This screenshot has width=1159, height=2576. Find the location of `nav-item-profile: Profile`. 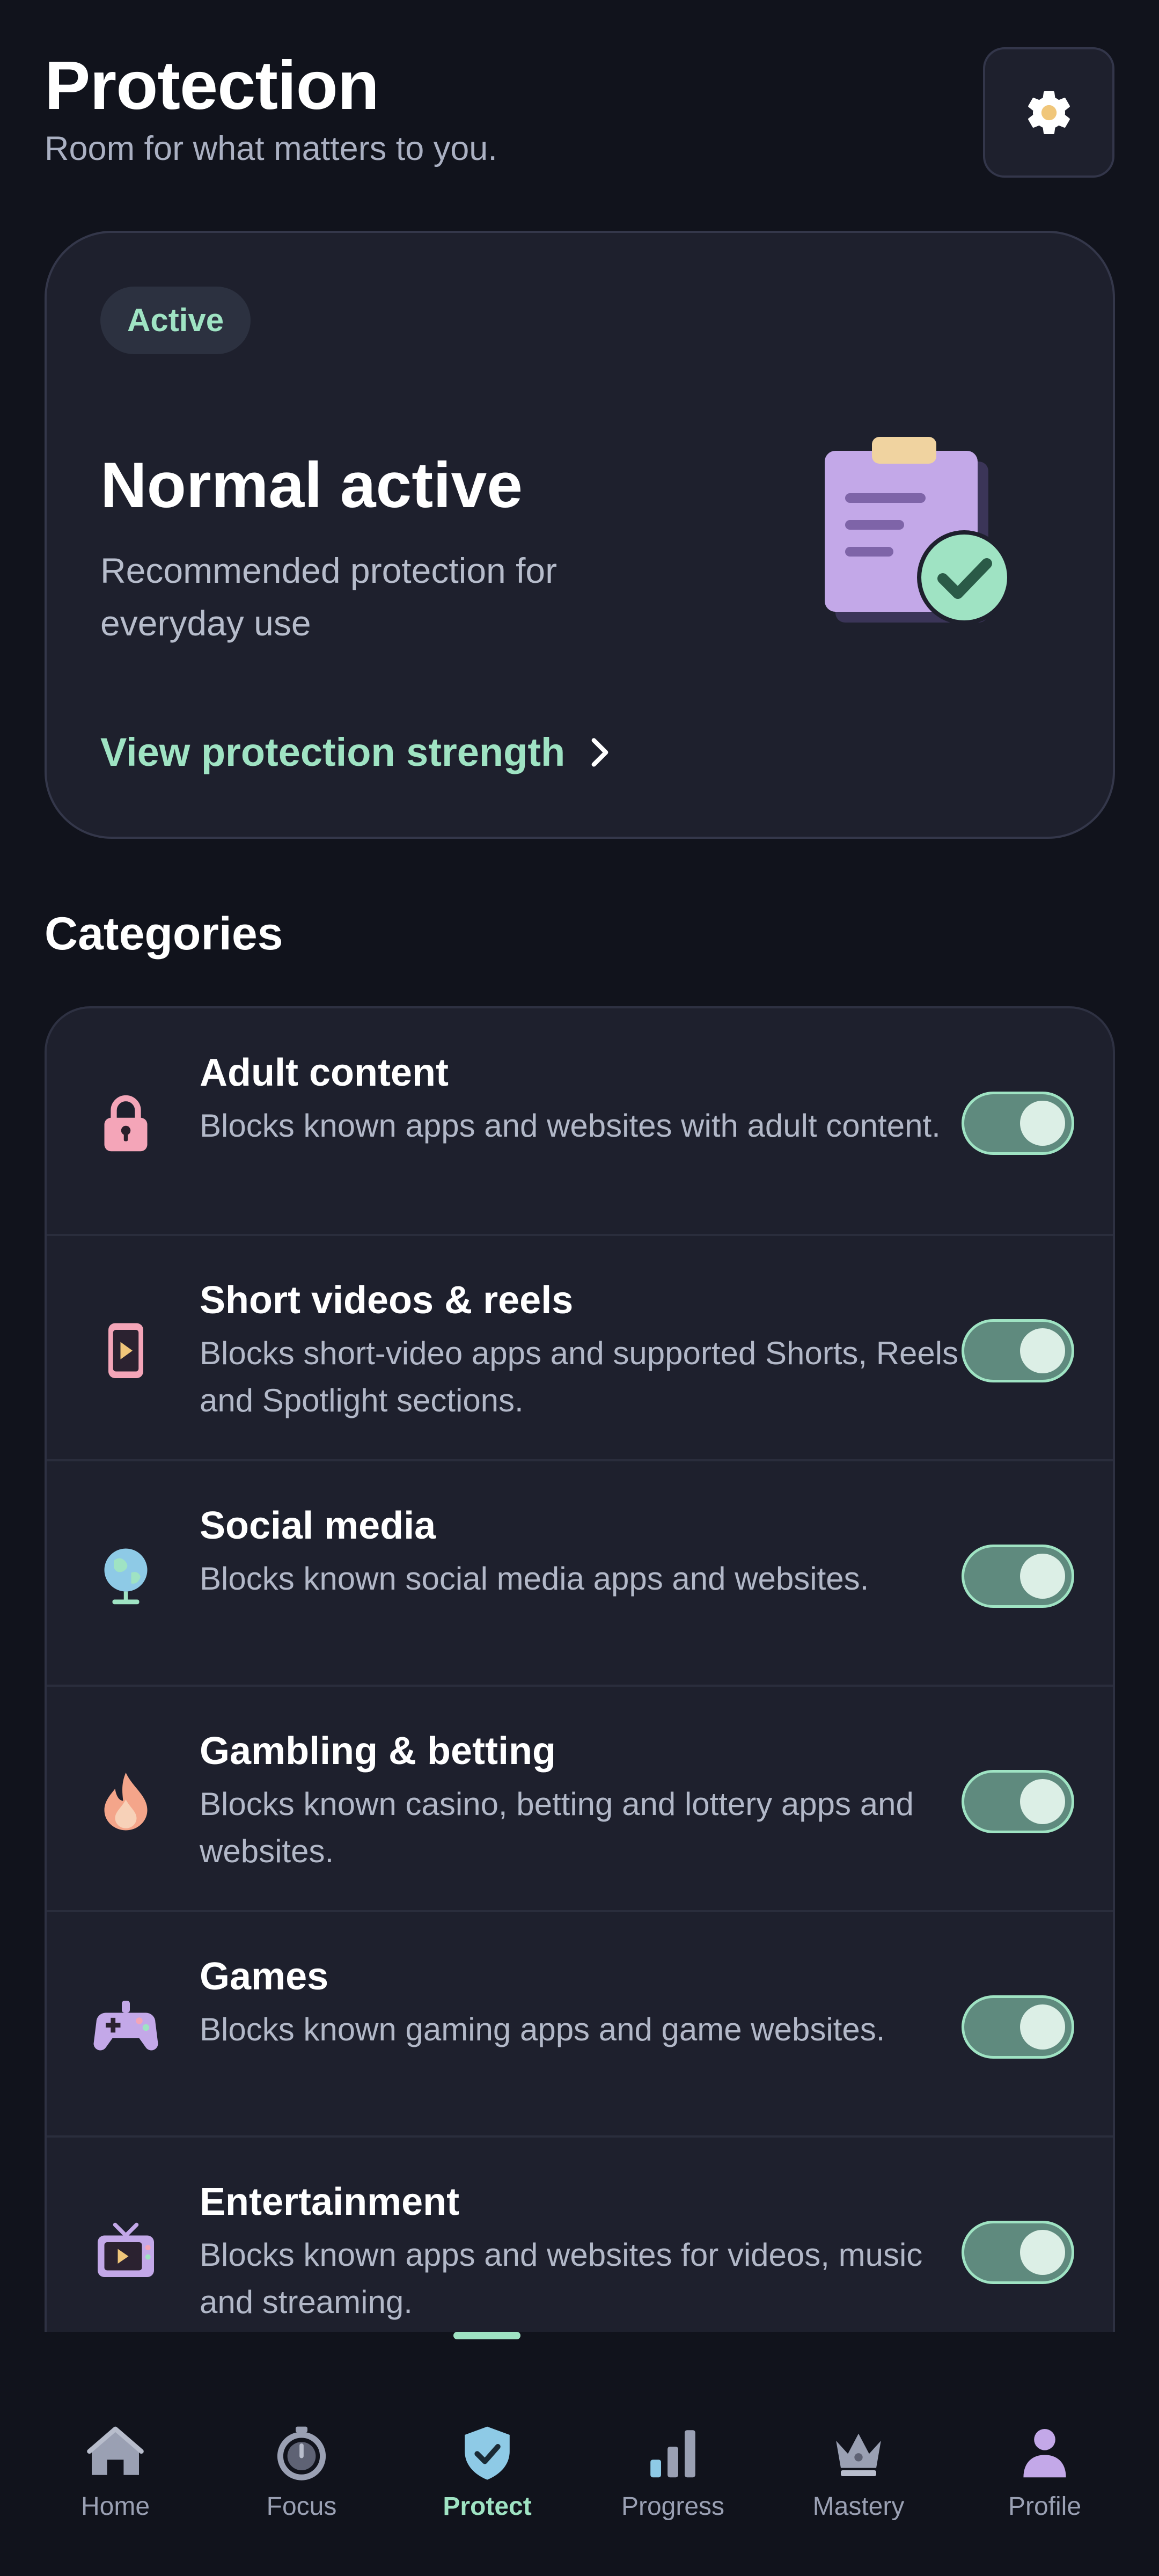

nav-item-profile: Profile is located at coordinates (1045, 2473).